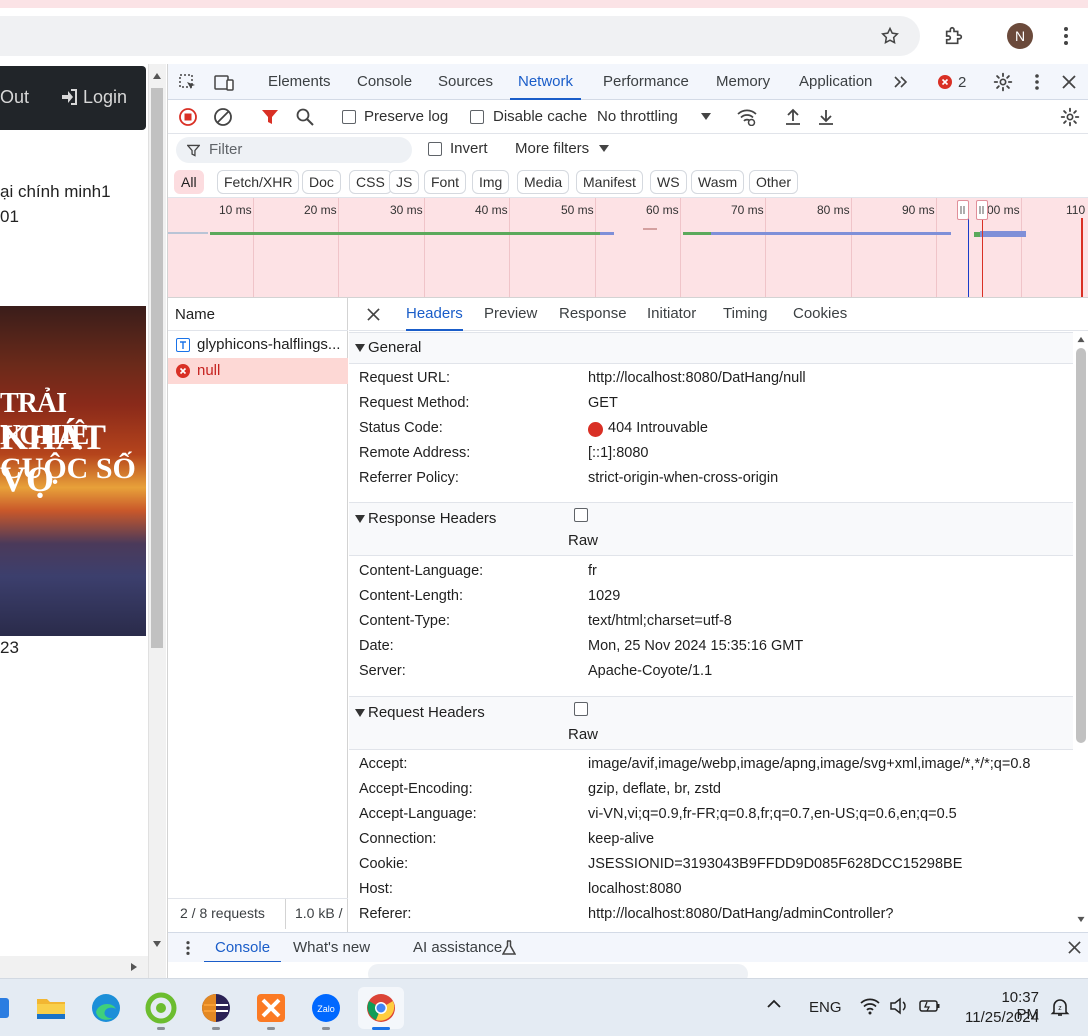  I want to click on header-key: Referer:, so click(385, 914).